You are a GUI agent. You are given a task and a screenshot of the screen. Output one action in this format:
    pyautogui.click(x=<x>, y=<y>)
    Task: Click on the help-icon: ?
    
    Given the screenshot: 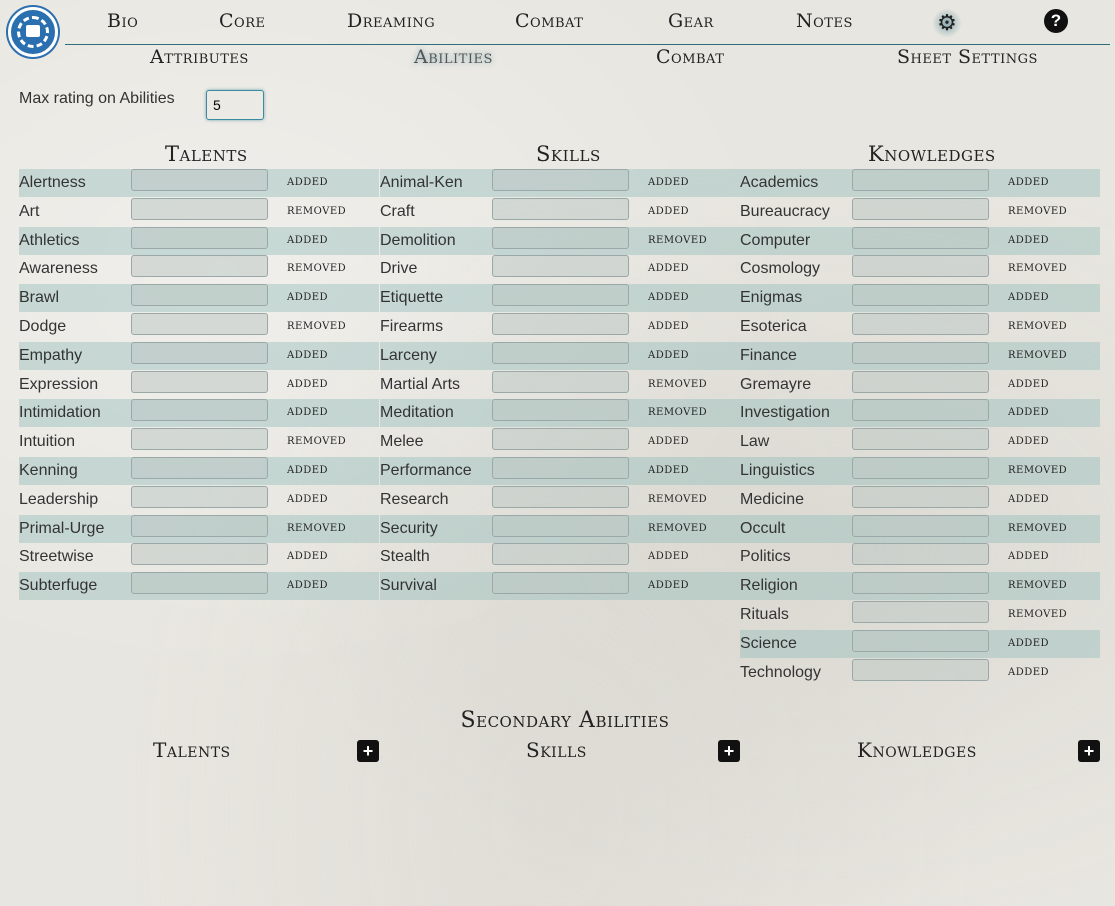 What is the action you would take?
    pyautogui.click(x=1056, y=21)
    